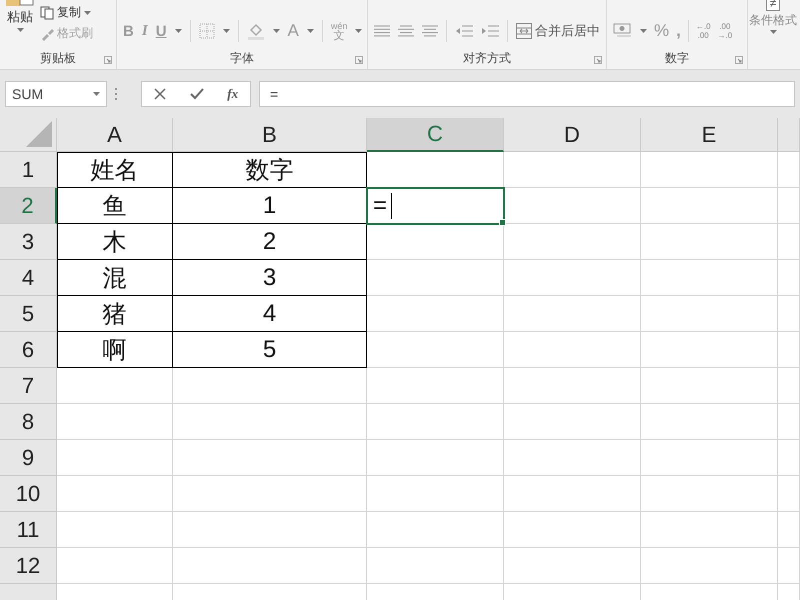  Describe the element at coordinates (270, 135) in the screenshot. I see `column-header: B` at that location.